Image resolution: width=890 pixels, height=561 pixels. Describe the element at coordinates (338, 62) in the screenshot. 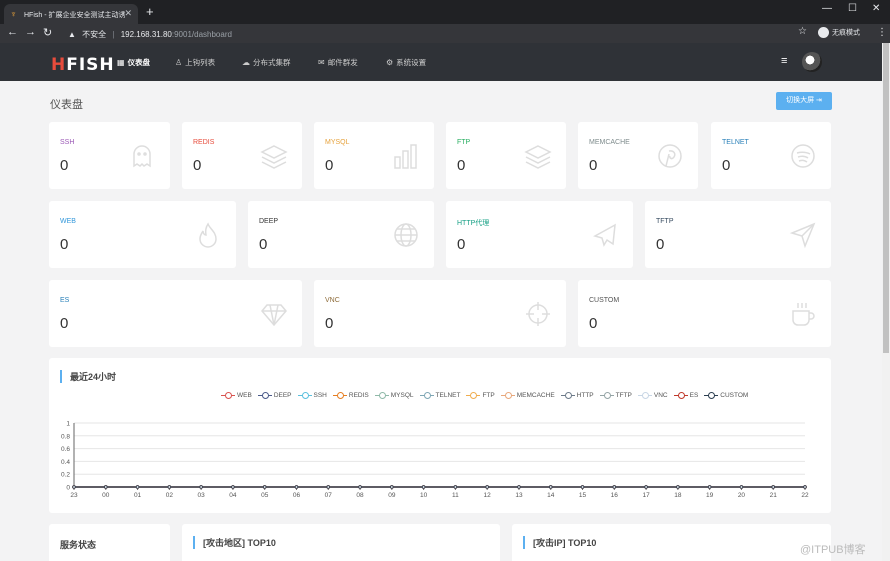

I see `nav-mail: ✉ 邮件群发` at that location.